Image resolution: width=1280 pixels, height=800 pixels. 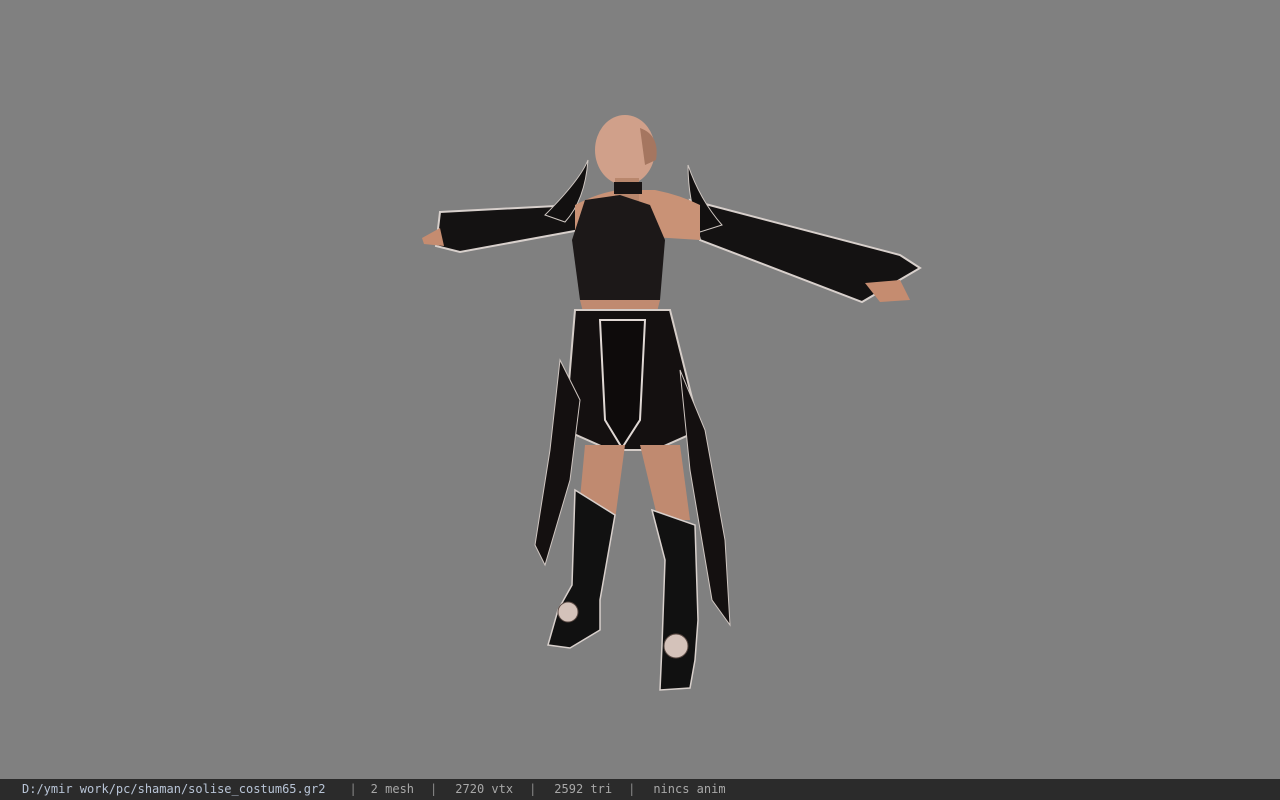 What do you see at coordinates (618, 247) in the screenshot?
I see `torso-top` at bounding box center [618, 247].